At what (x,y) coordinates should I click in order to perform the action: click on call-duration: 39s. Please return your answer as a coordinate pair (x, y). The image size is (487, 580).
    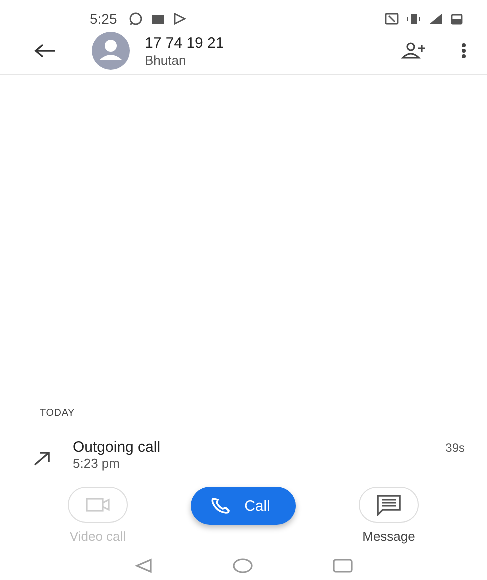
    Looking at the image, I should click on (455, 448).